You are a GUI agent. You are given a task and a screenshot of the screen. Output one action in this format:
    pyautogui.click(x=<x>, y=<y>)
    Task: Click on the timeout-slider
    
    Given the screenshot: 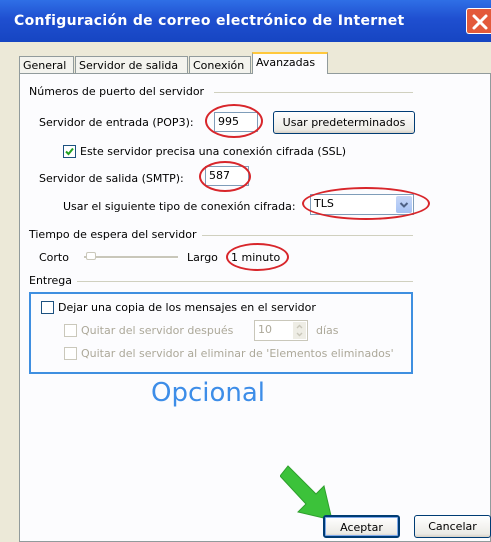 What is the action you would take?
    pyautogui.click(x=131, y=256)
    